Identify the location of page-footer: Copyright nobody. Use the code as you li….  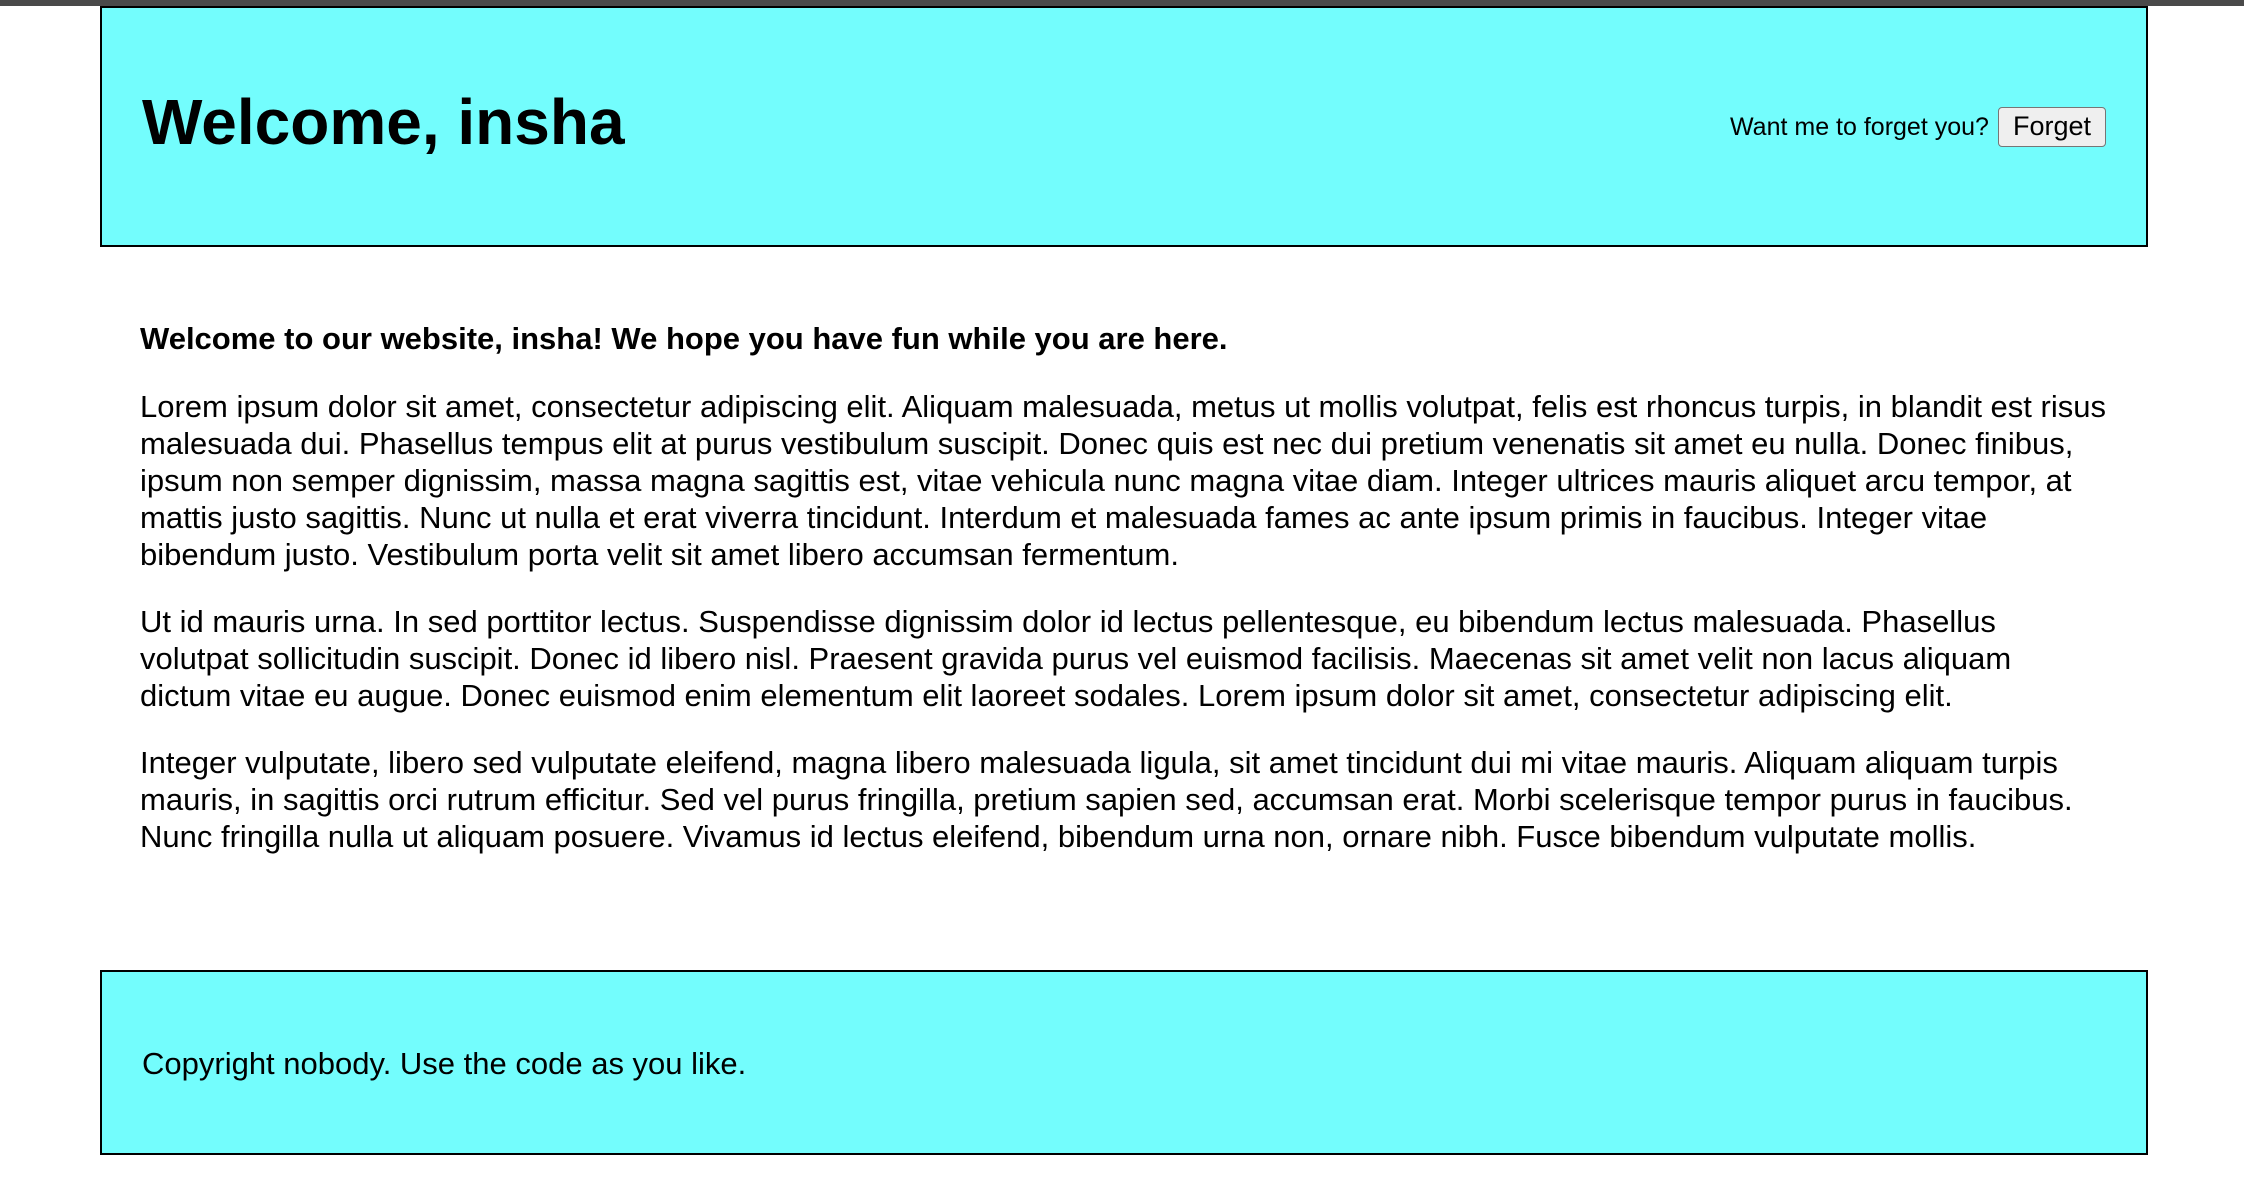
(1124, 1062).